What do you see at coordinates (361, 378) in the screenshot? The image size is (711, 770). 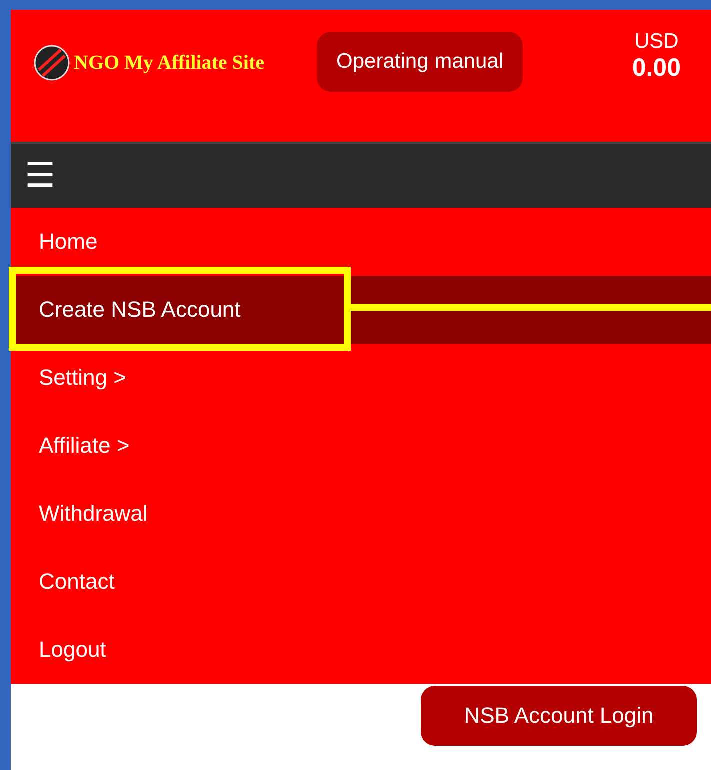 I see `menu-item: Setting >` at bounding box center [361, 378].